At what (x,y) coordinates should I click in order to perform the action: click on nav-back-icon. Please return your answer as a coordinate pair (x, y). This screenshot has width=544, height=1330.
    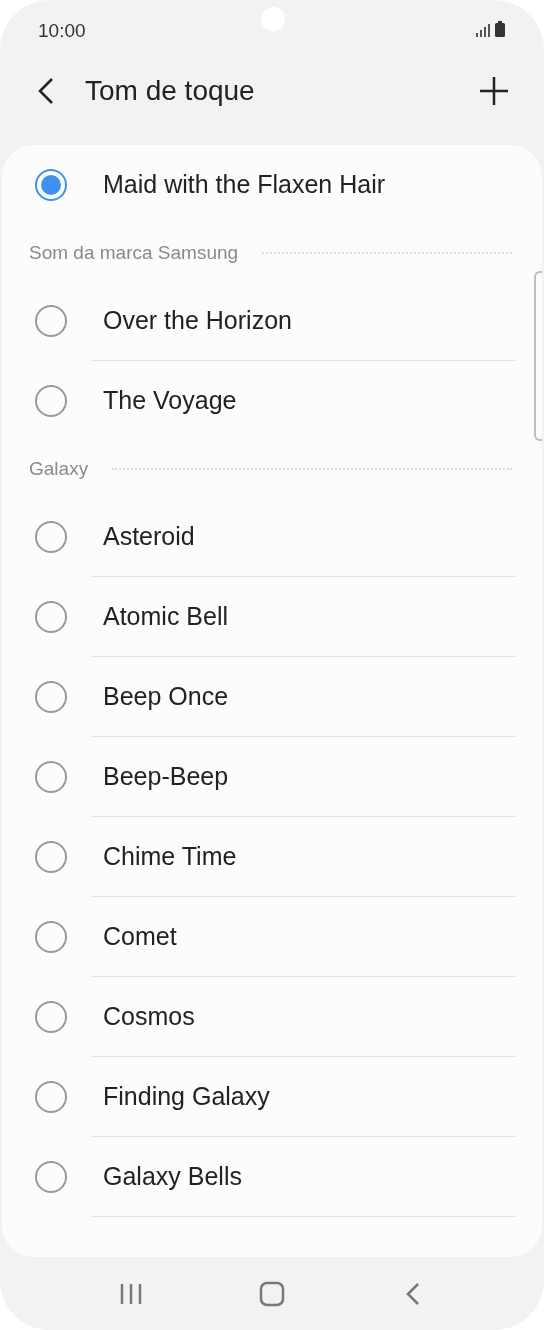
    Looking at the image, I should click on (413, 1293).